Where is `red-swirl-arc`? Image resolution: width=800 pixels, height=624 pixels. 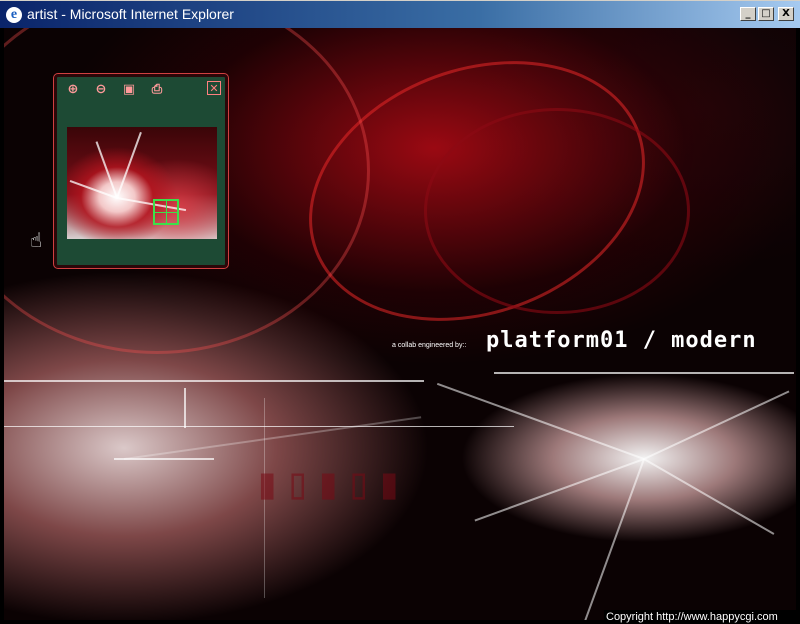
red-swirl-arc is located at coordinates (557, 211).